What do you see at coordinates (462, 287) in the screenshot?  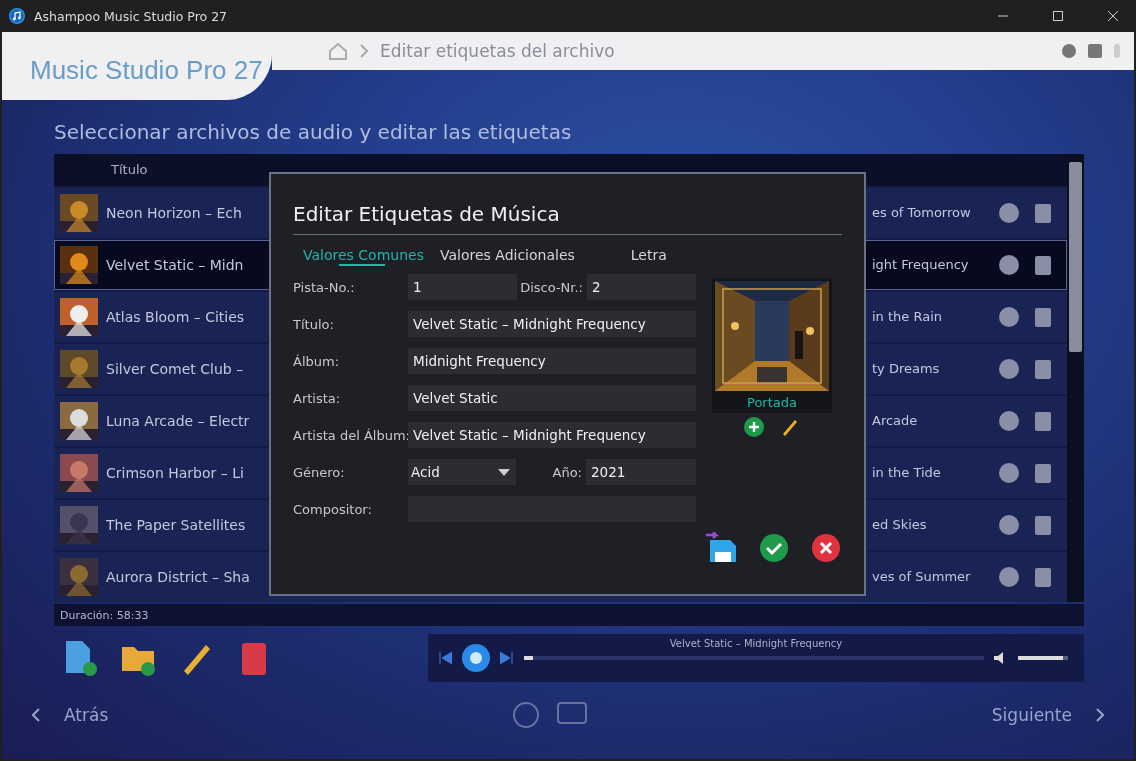 I see `text-field: 1` at bounding box center [462, 287].